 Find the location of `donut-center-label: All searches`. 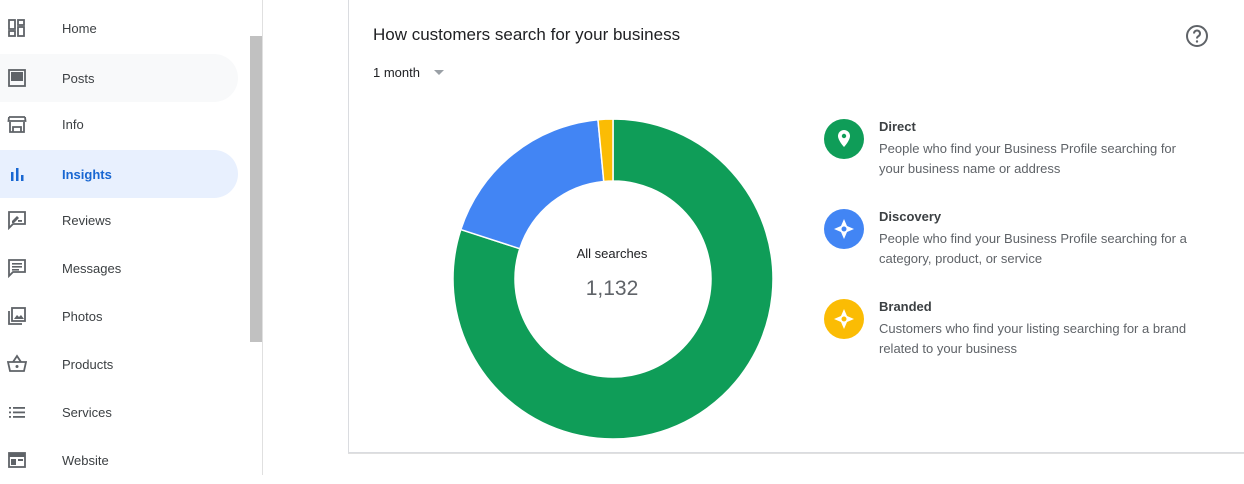

donut-center-label: All searches is located at coordinates (612, 253).